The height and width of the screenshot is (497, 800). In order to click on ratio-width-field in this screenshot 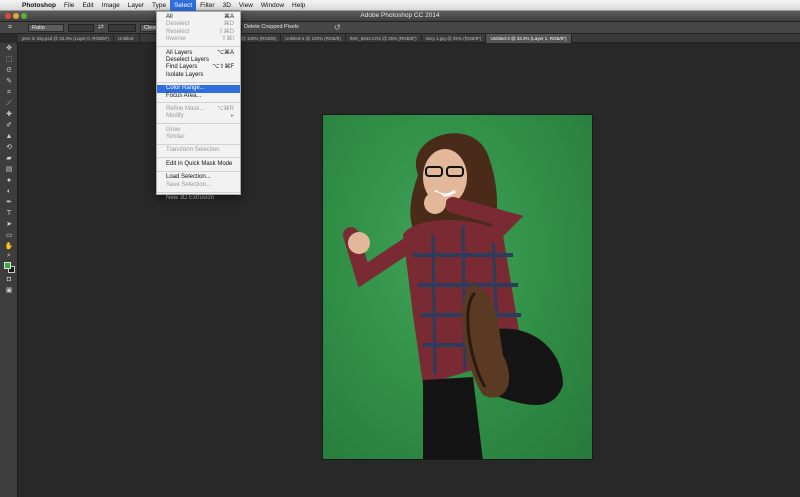, I will do `click(81, 28)`.